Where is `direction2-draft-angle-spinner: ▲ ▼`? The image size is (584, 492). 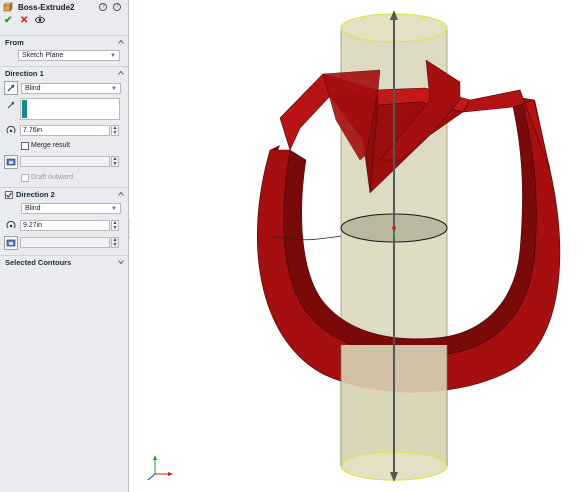
direction2-draft-angle-spinner: ▲ ▼ is located at coordinates (115, 242).